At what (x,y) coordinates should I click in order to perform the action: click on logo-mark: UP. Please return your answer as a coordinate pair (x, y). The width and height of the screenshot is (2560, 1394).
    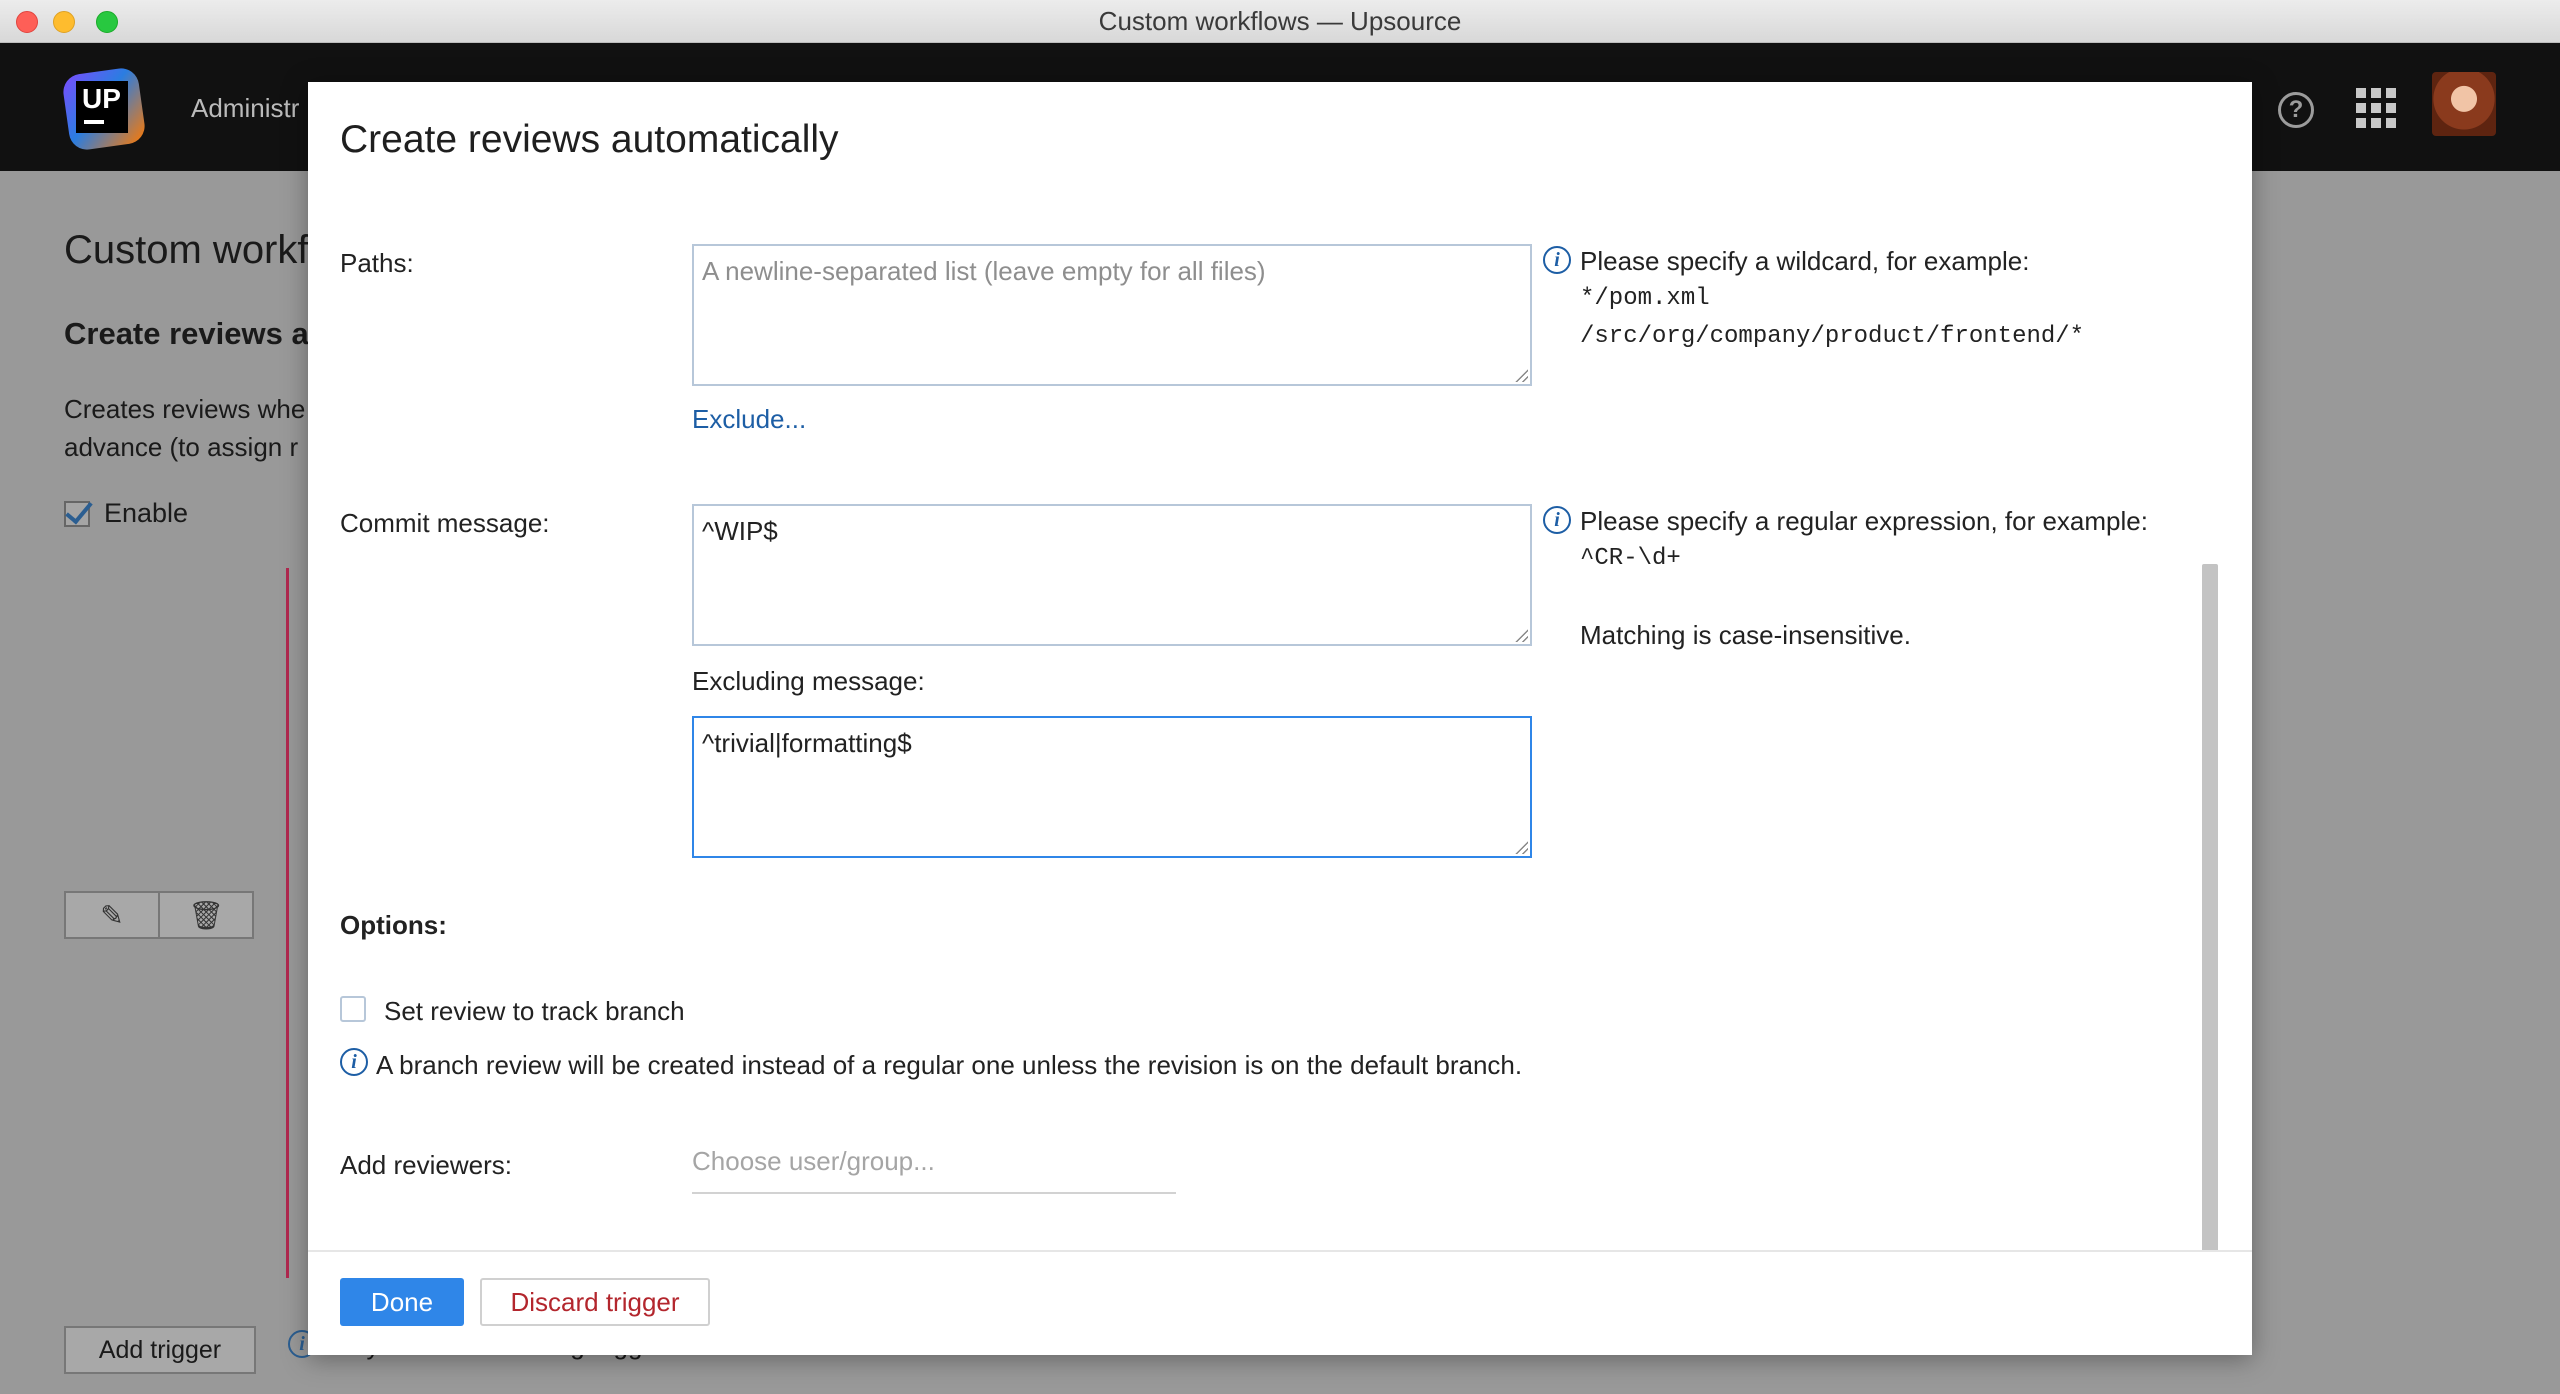
    Looking at the image, I should click on (102, 107).